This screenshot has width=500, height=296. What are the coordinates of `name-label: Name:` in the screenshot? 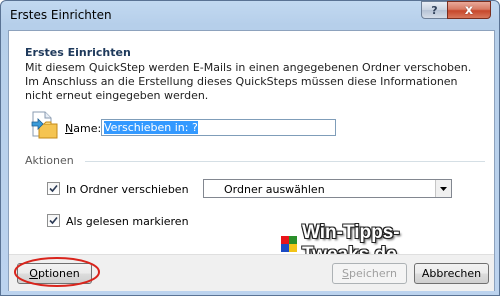 It's located at (83, 128).